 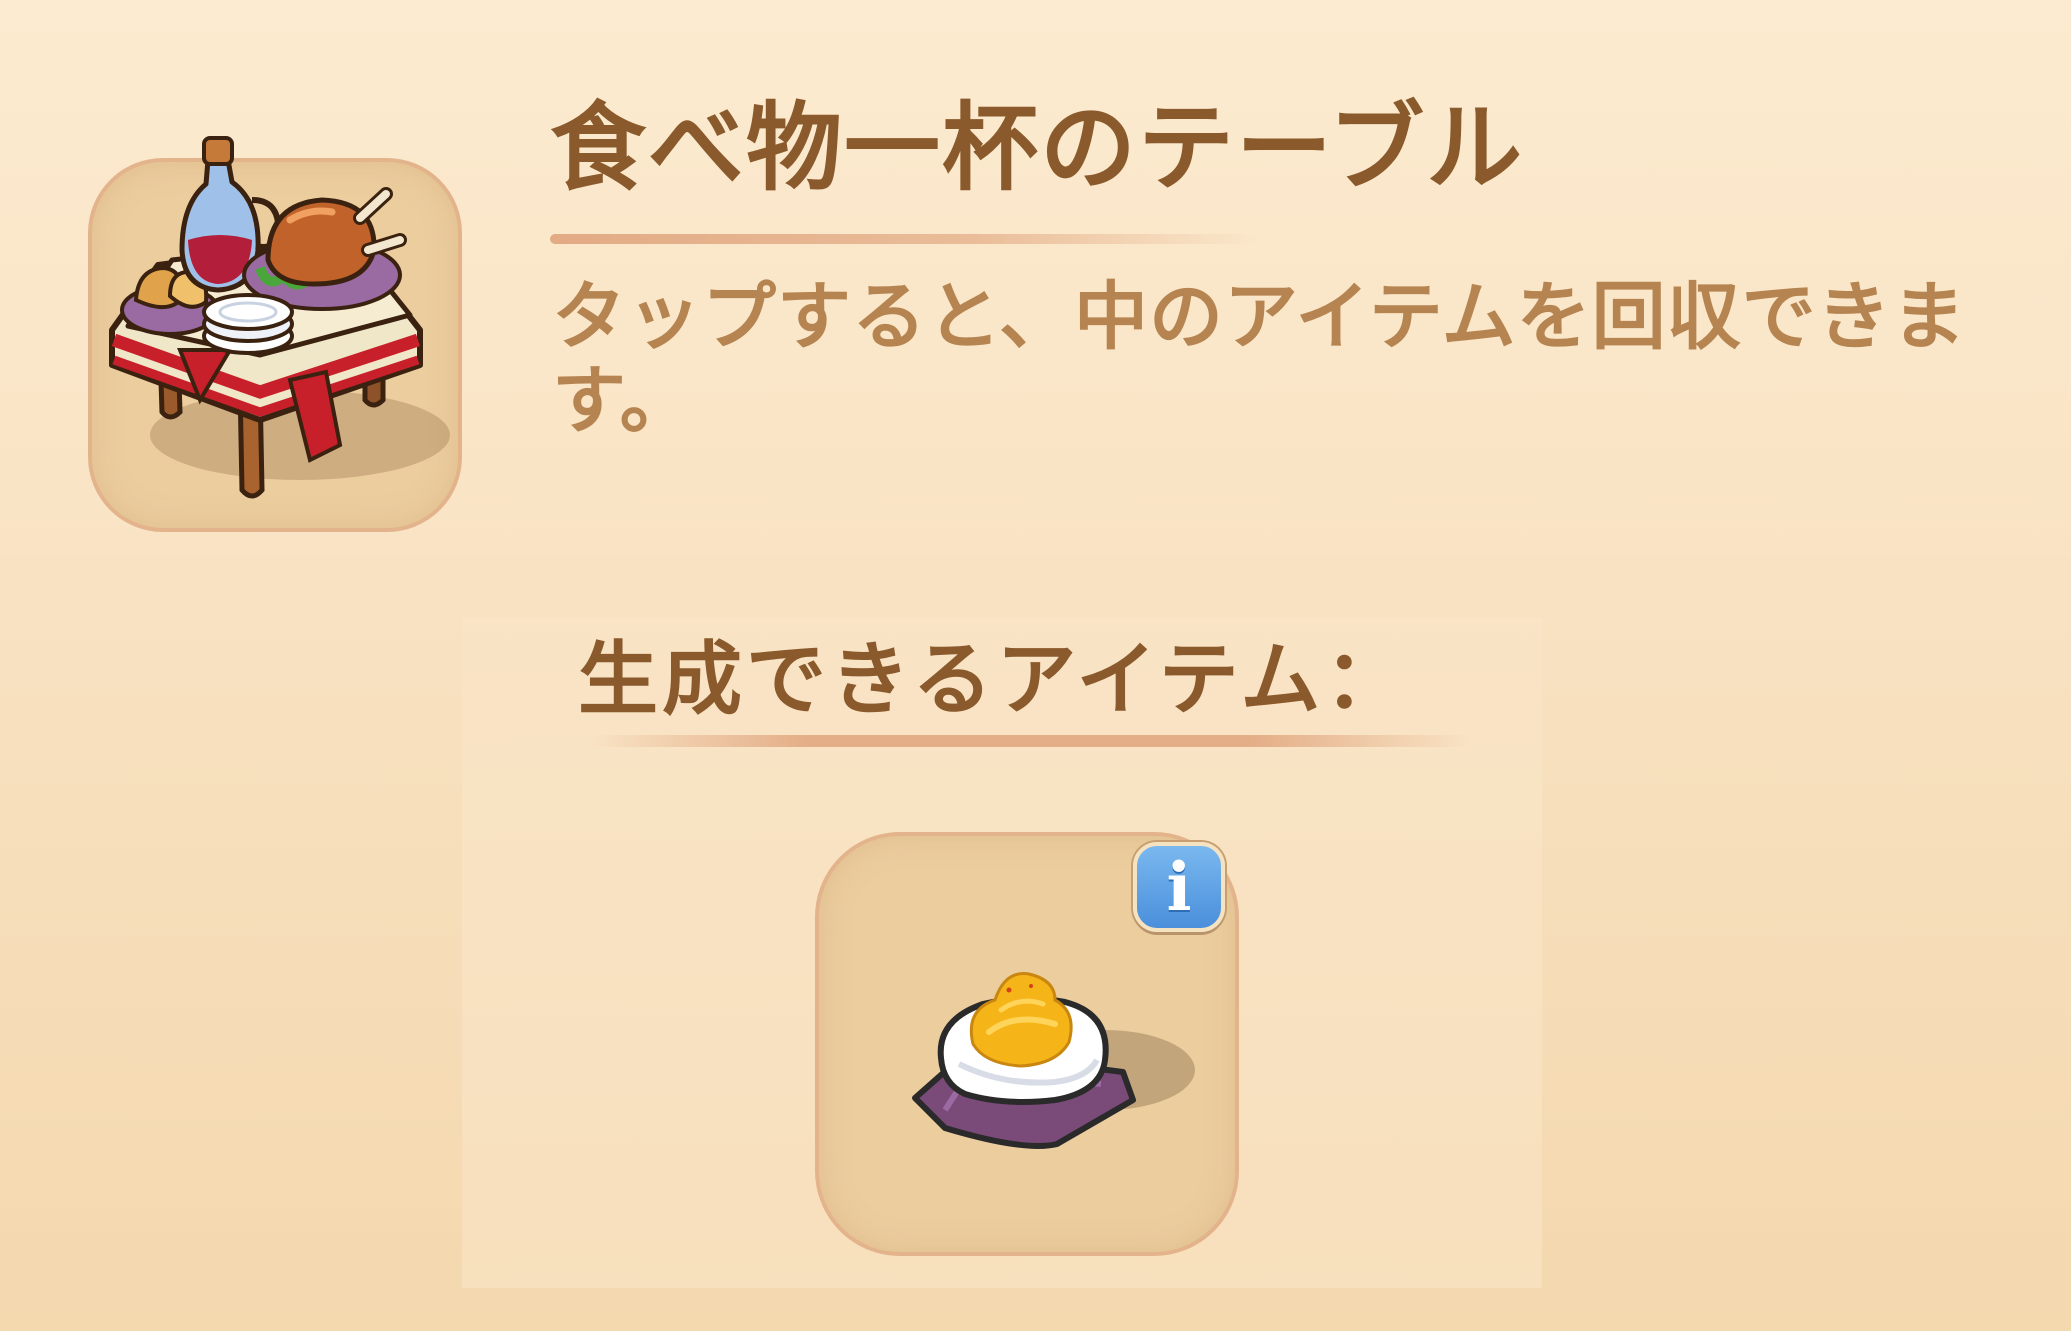 What do you see at coordinates (279, 317) in the screenshot?
I see `food-table-icon` at bounding box center [279, 317].